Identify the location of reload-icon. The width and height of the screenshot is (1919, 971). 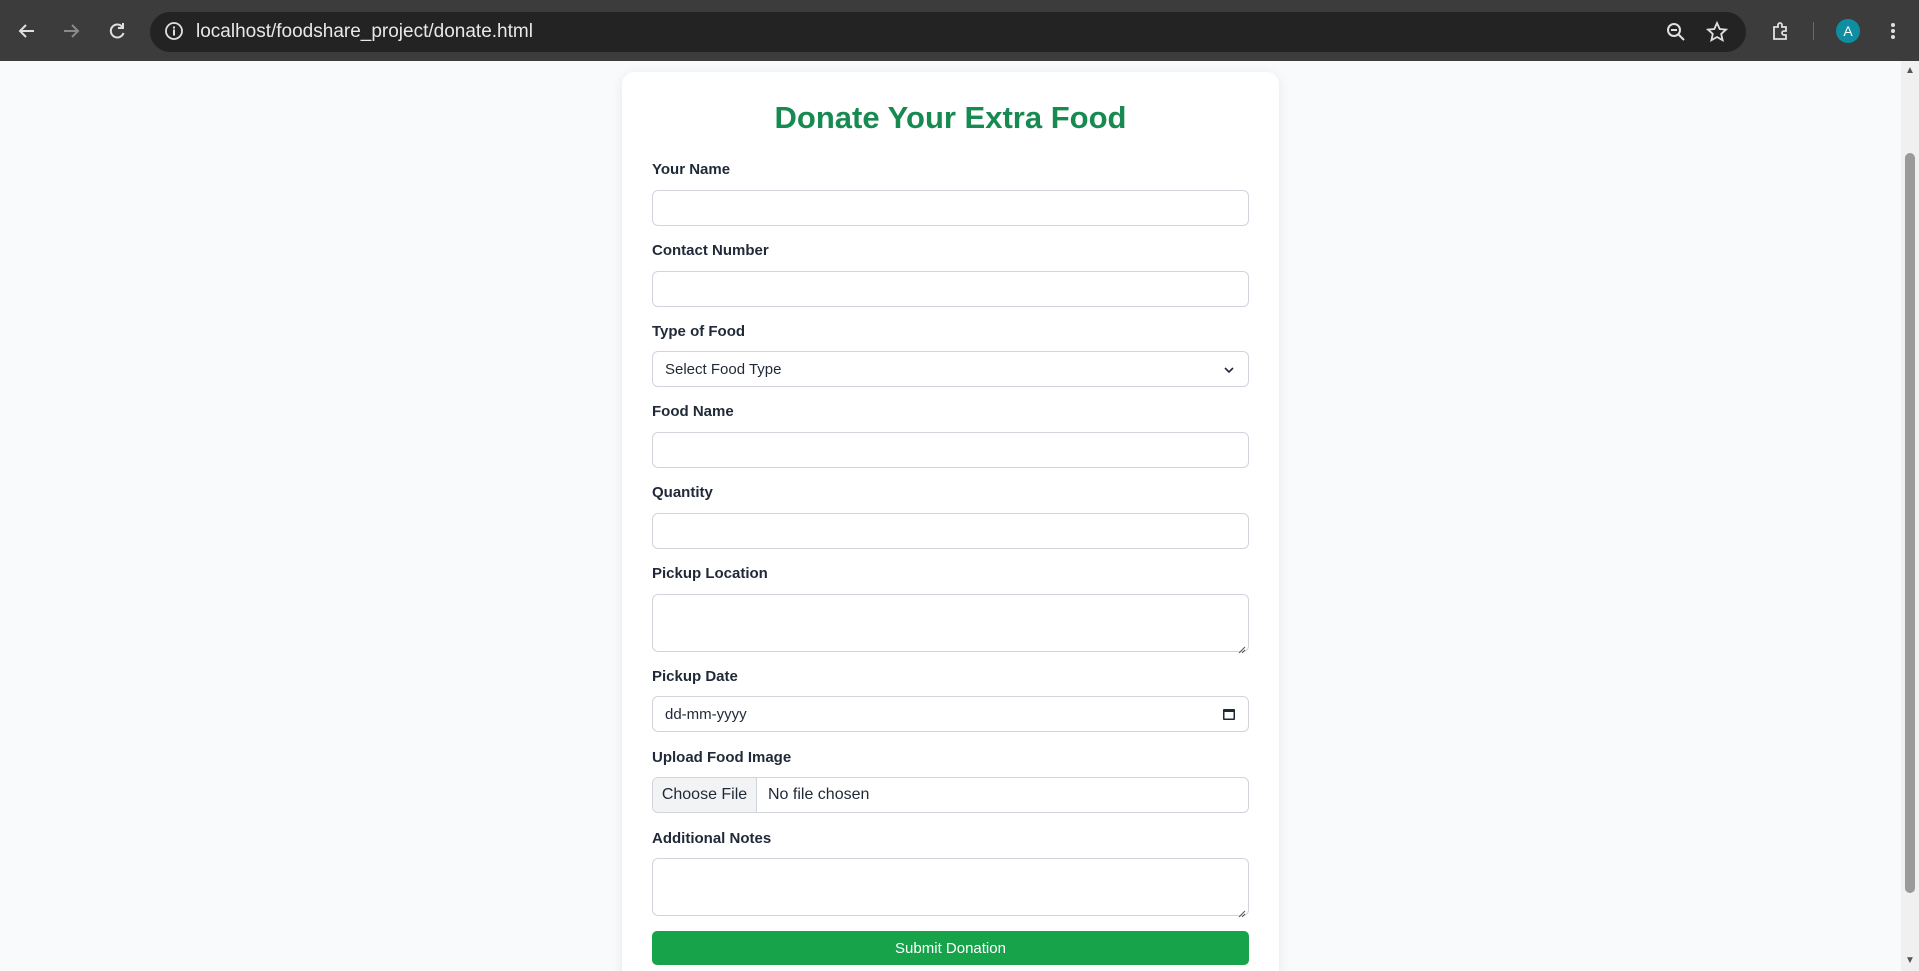
(117, 31).